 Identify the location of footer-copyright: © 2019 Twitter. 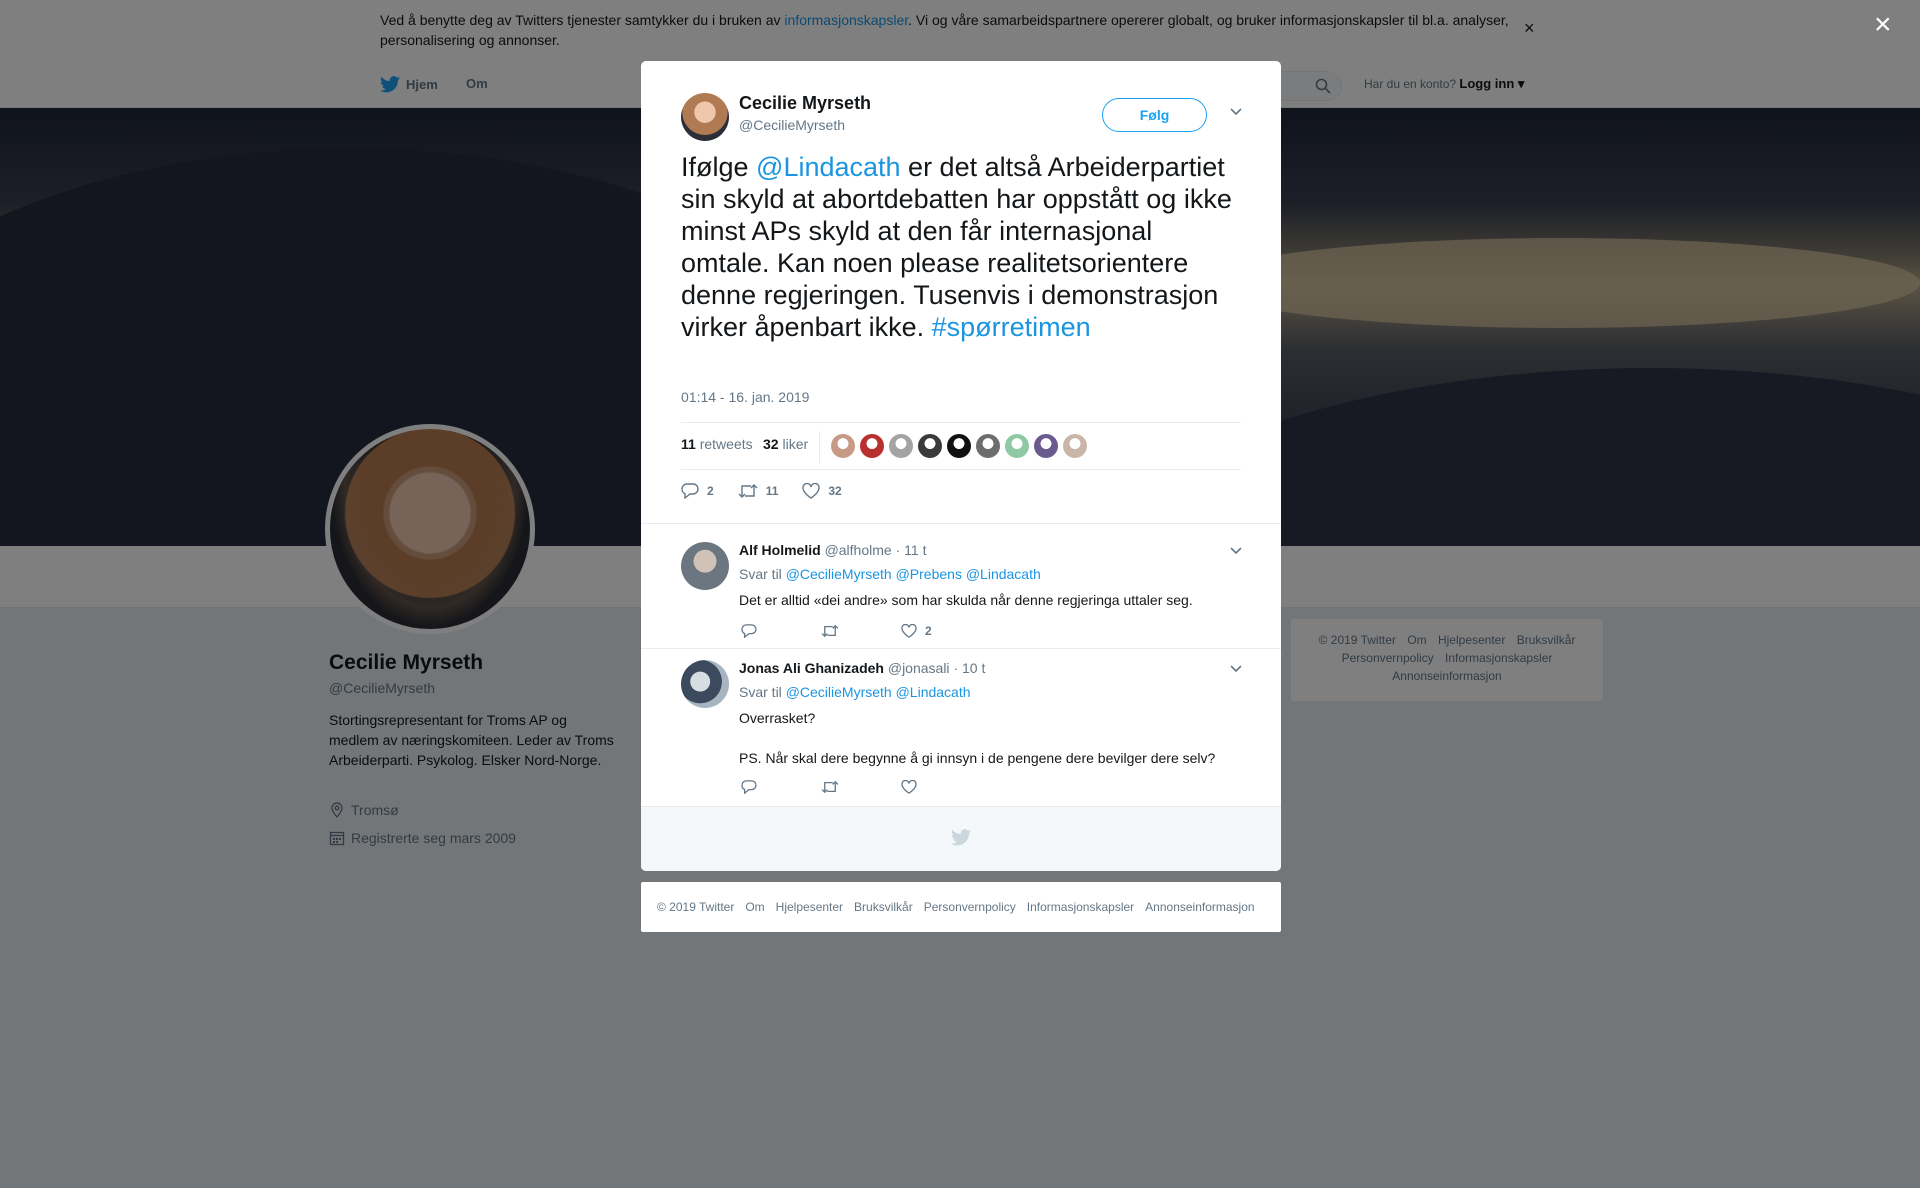
(696, 907).